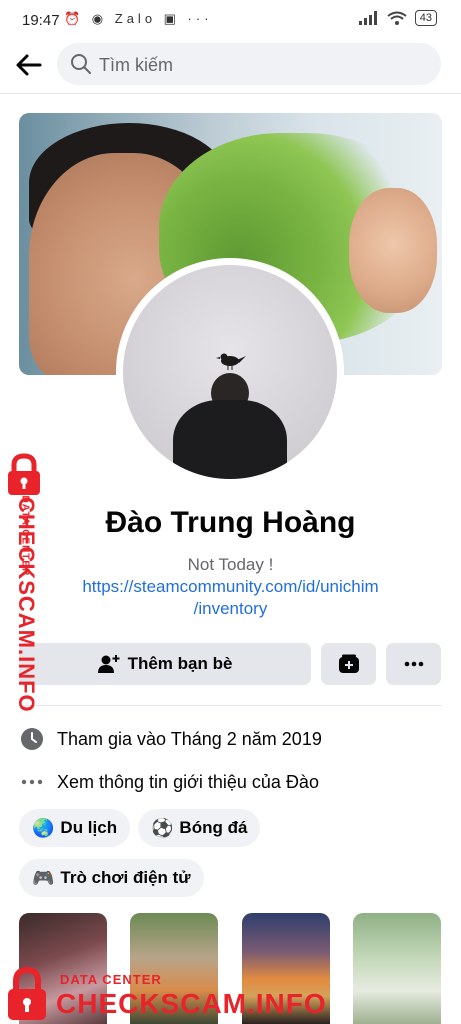 This screenshot has height=1024, width=461. I want to click on clock-icon, so click(32, 739).